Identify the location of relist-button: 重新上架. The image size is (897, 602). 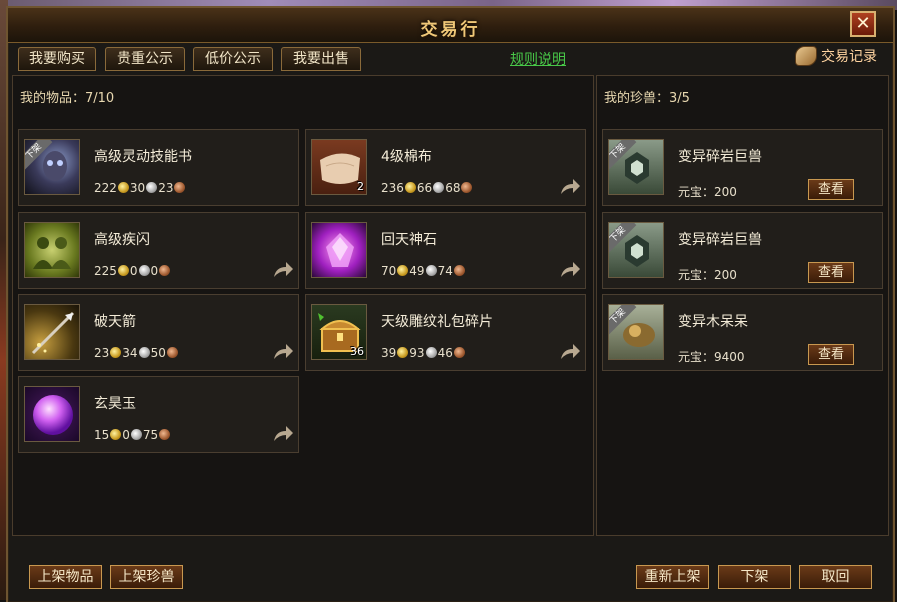
(672, 577).